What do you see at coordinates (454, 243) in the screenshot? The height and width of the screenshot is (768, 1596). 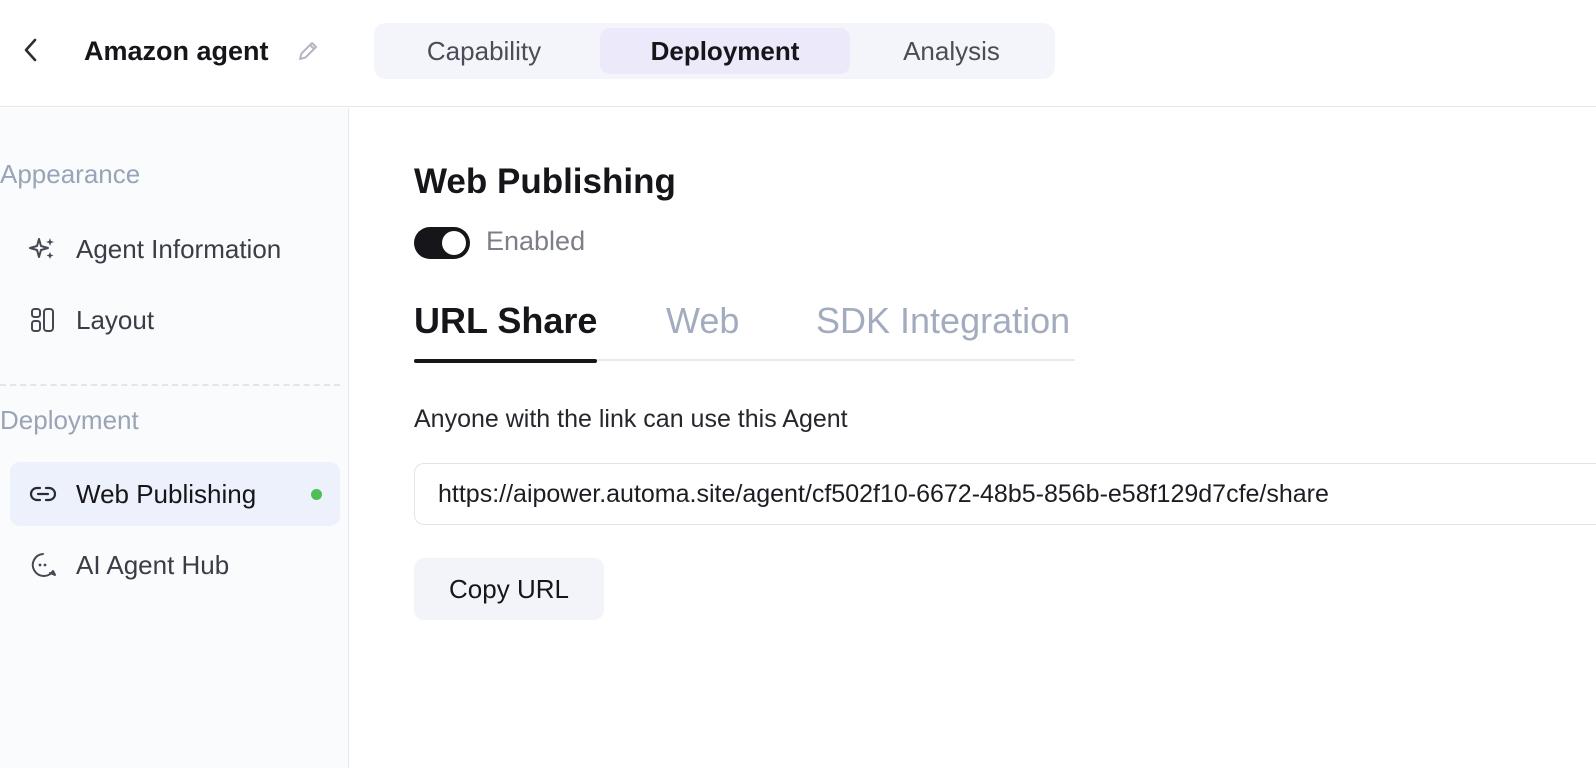 I see `toggle-knob` at bounding box center [454, 243].